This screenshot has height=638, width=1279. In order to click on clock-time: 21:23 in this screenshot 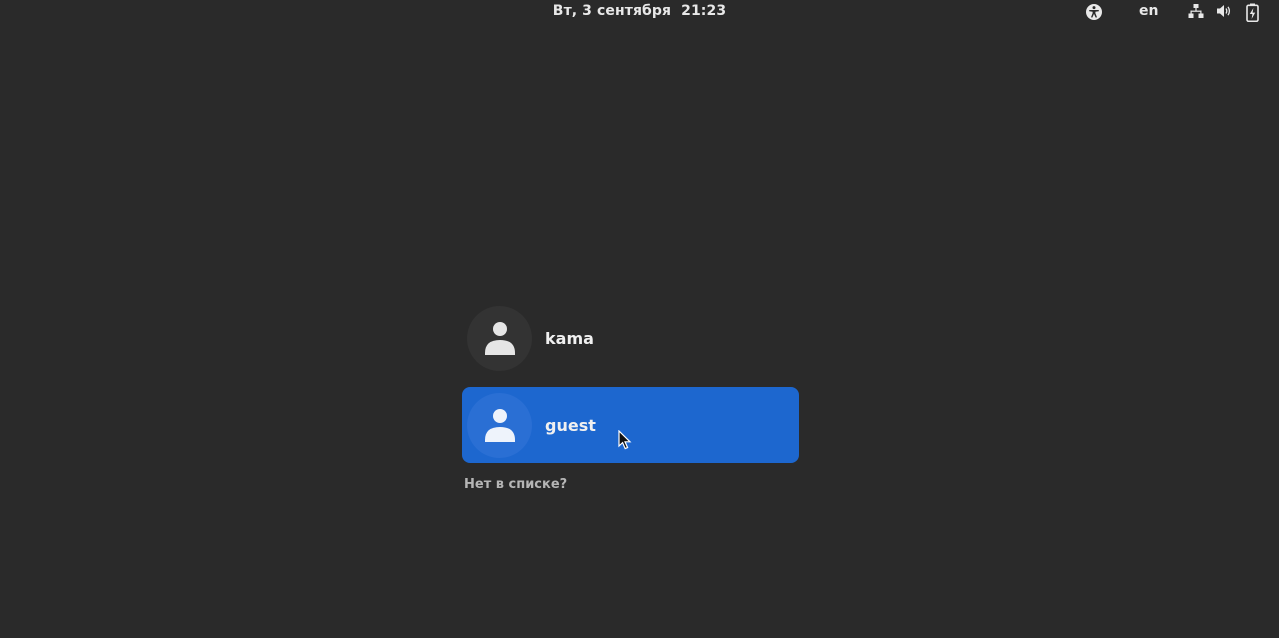, I will do `click(704, 11)`.